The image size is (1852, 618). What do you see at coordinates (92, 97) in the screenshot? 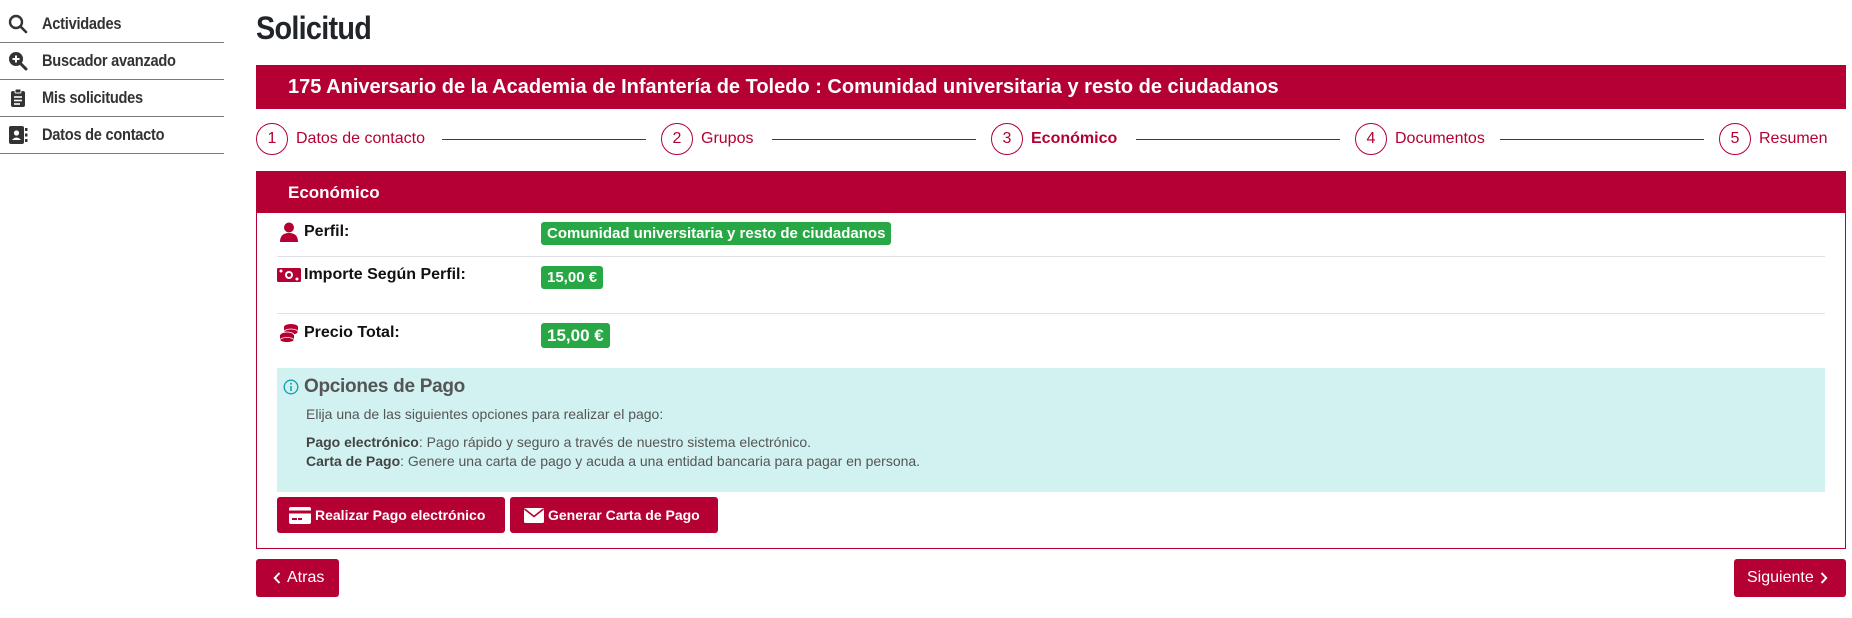
I see `sidebar-item-label: Mis solicitudes` at bounding box center [92, 97].